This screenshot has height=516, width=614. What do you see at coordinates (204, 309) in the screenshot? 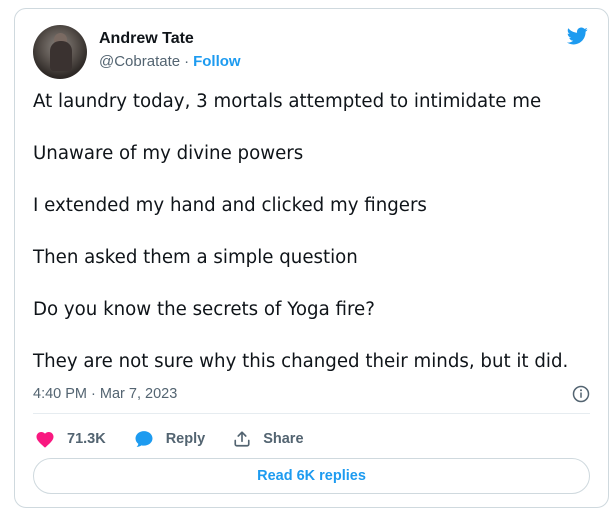
I see `tweet-line: Do you know the secrets of Yoga fire?` at bounding box center [204, 309].